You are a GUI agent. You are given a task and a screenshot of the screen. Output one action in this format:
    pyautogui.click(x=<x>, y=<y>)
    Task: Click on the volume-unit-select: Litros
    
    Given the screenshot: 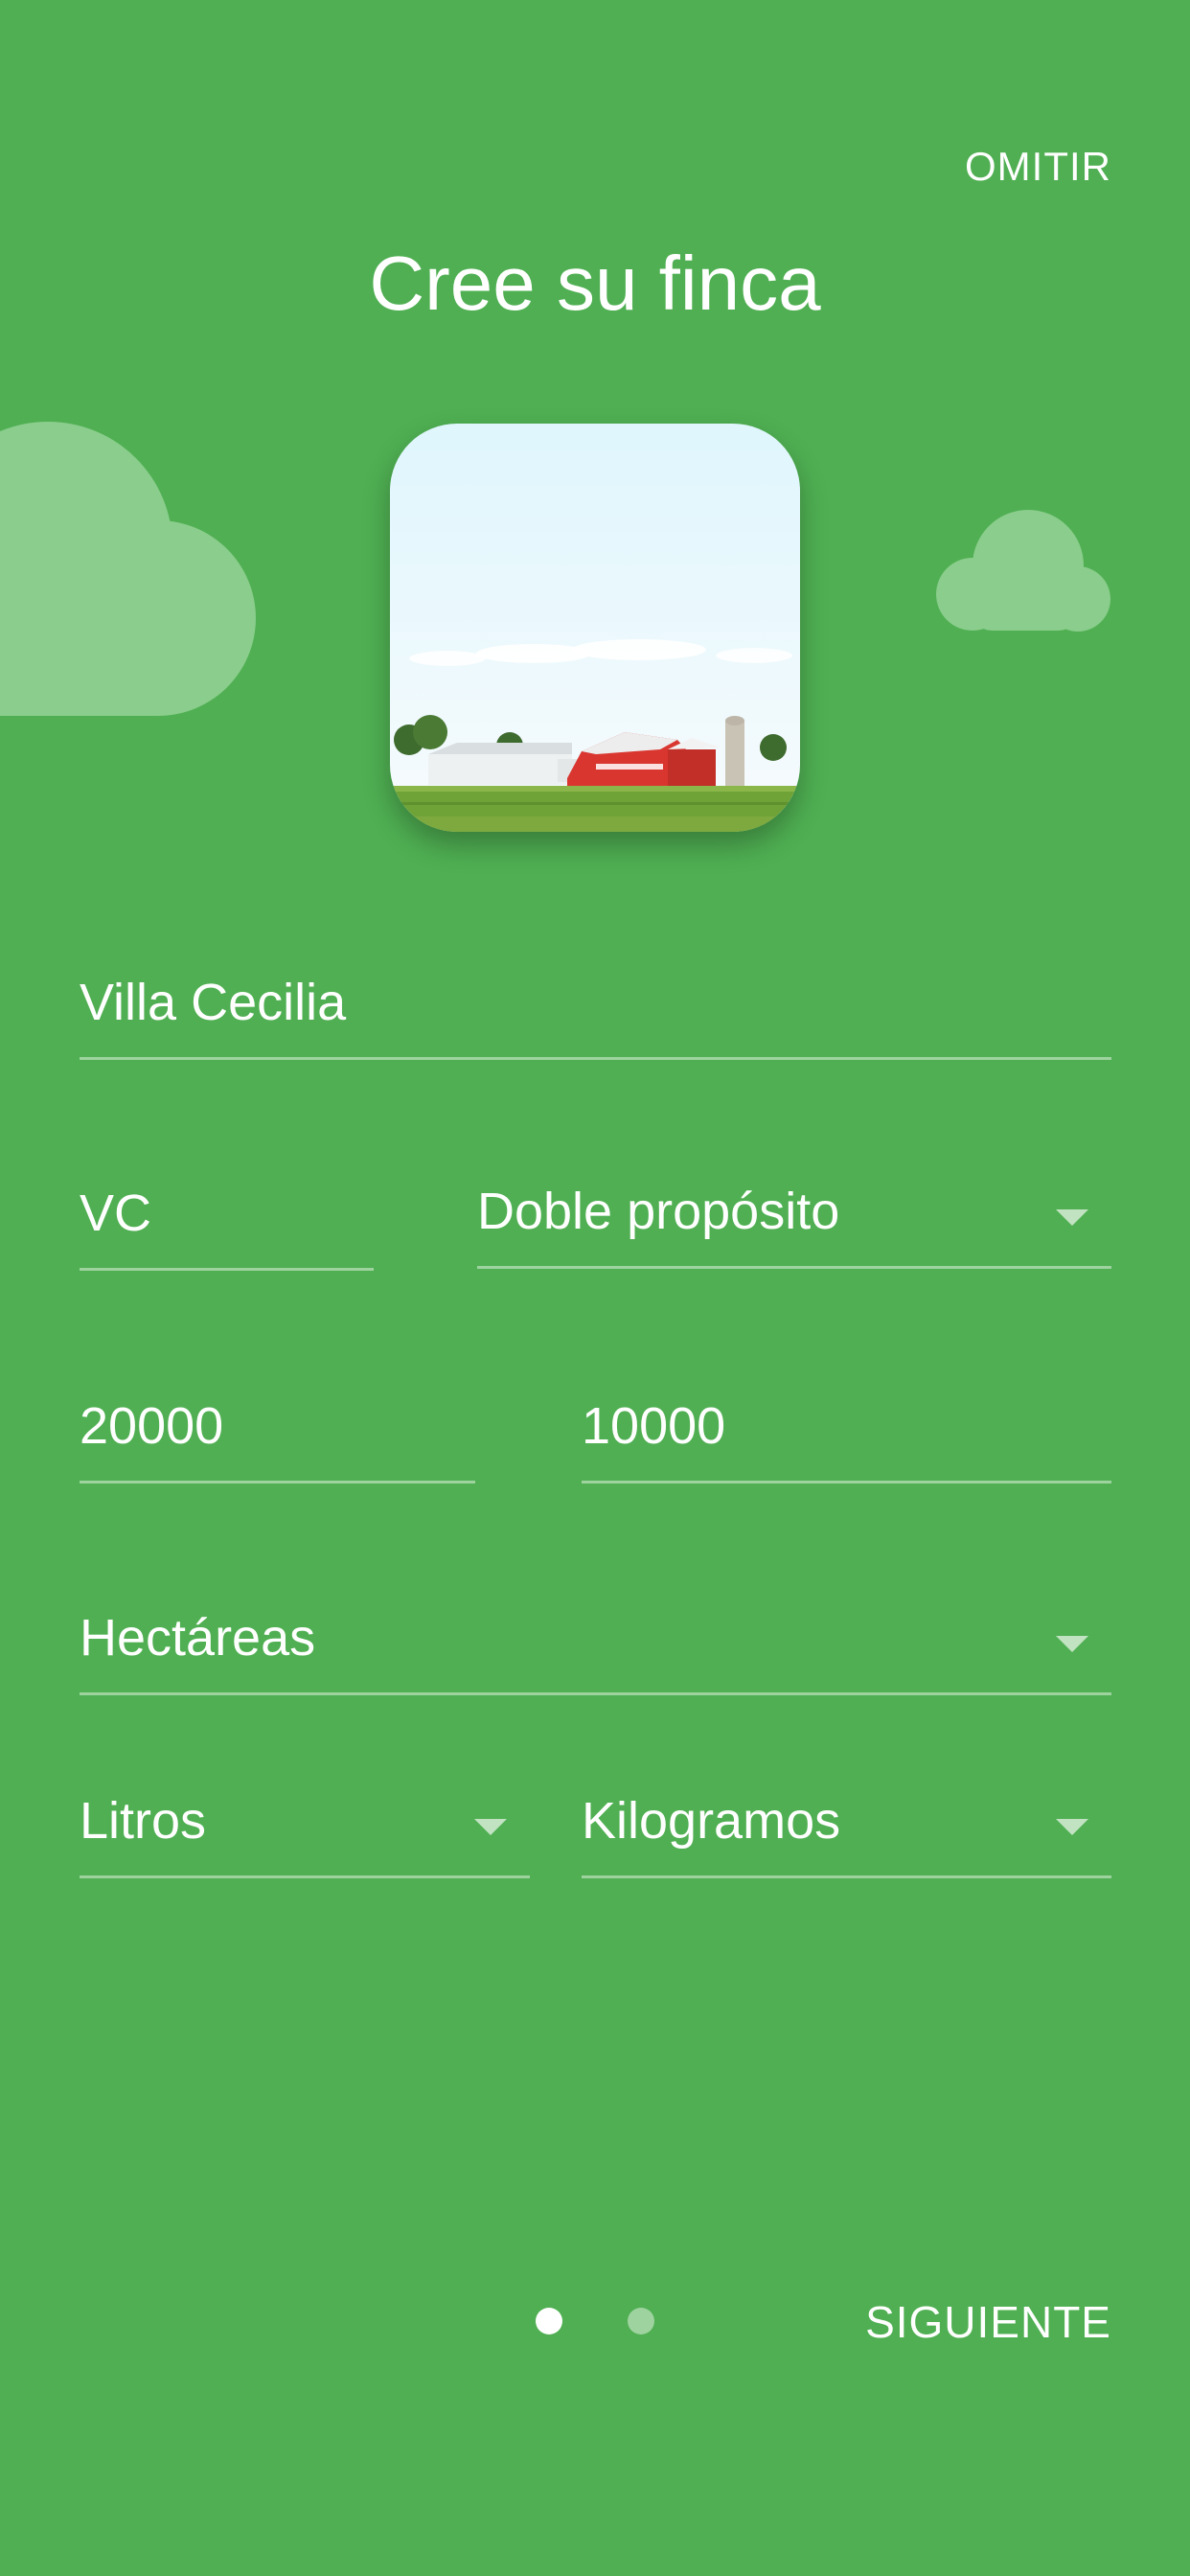 What is the action you would take?
    pyautogui.click(x=305, y=1832)
    